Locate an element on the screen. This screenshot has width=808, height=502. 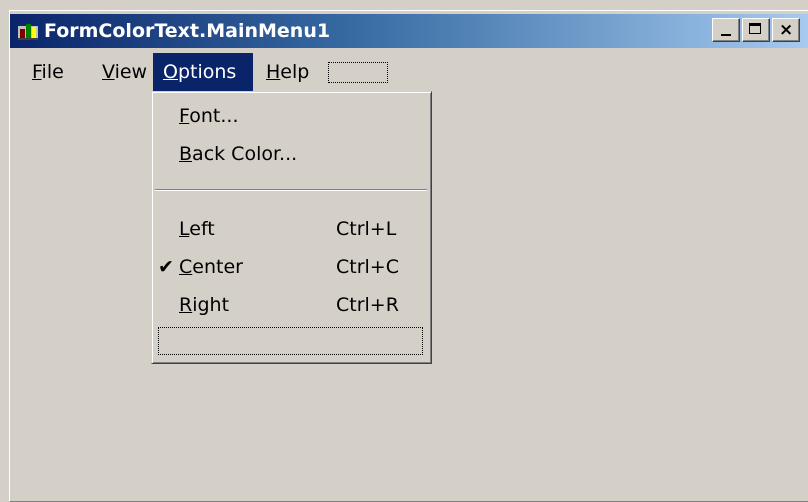
back-color-mnemonic: B is located at coordinates (186, 154).